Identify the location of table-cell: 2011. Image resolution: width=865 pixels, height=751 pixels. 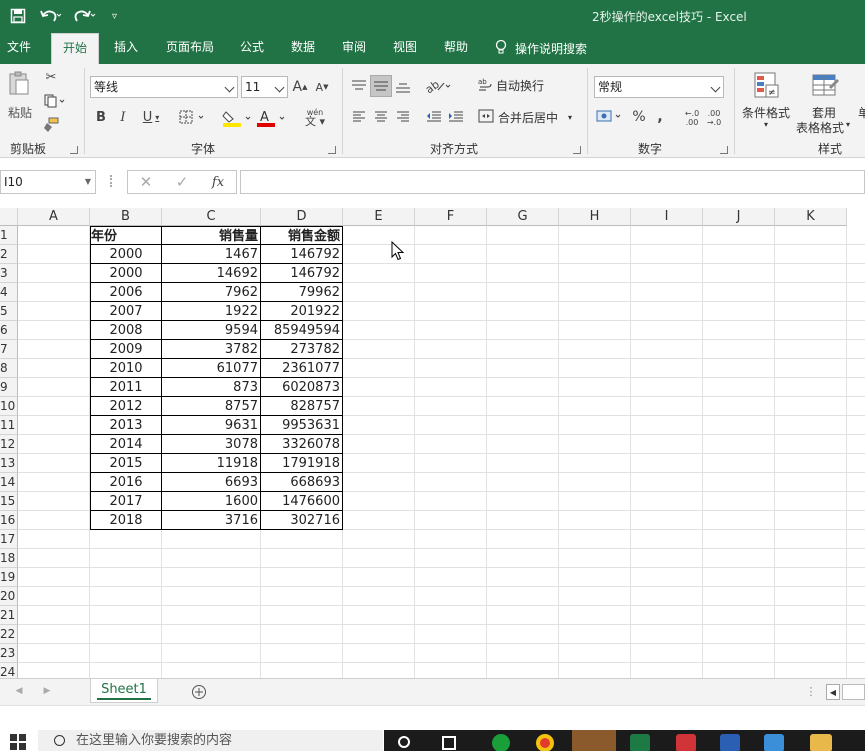
(126, 387).